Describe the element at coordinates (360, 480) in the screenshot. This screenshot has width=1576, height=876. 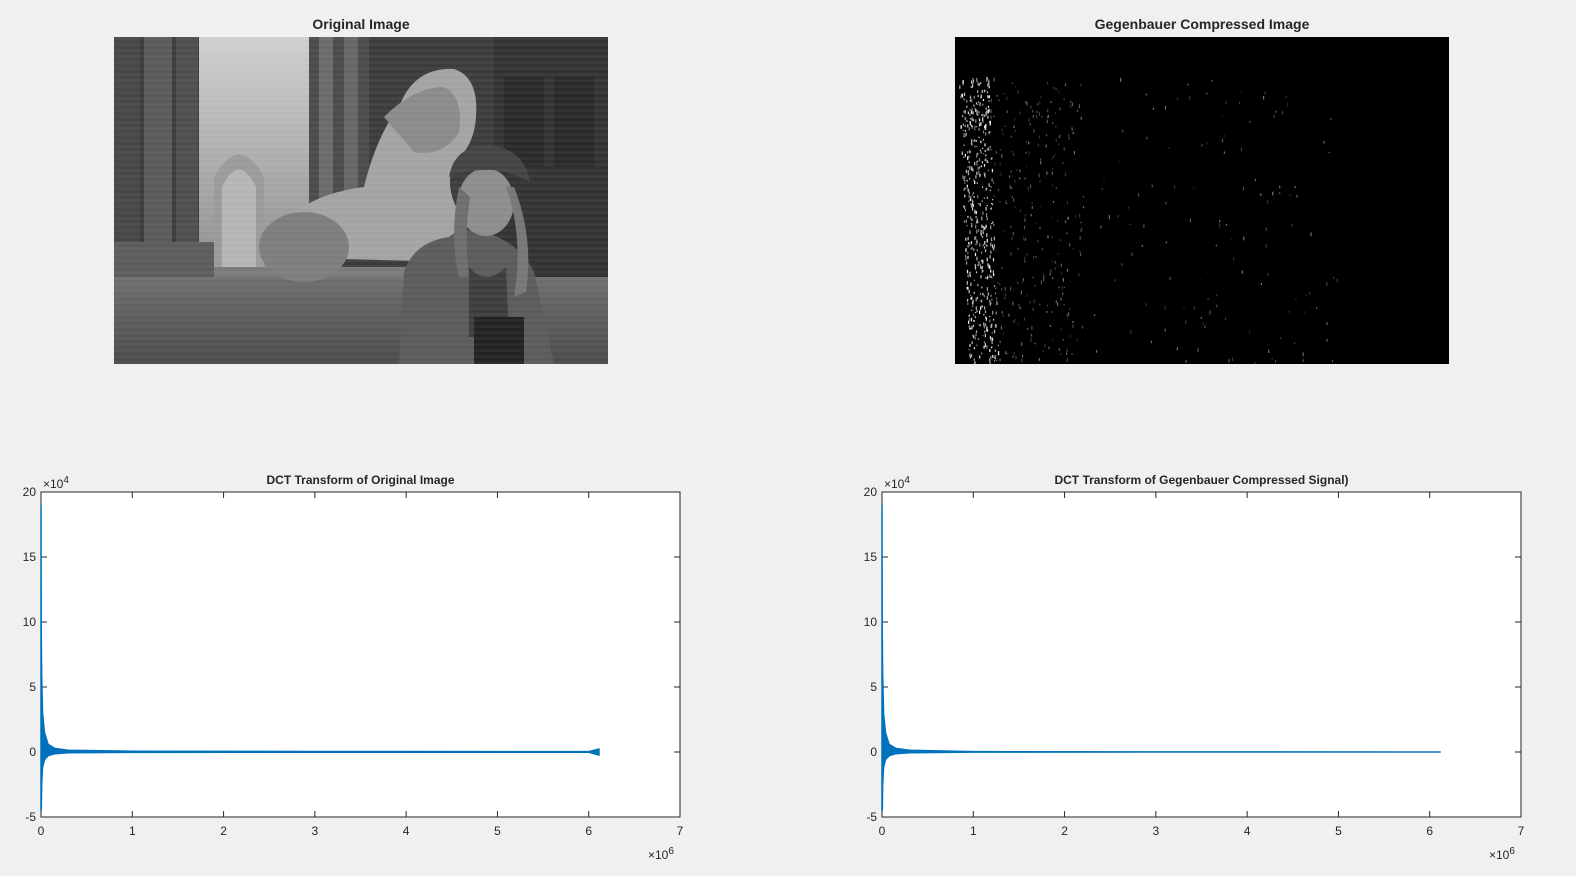
I see `chart-title: DCT Transform of Original Image` at that location.